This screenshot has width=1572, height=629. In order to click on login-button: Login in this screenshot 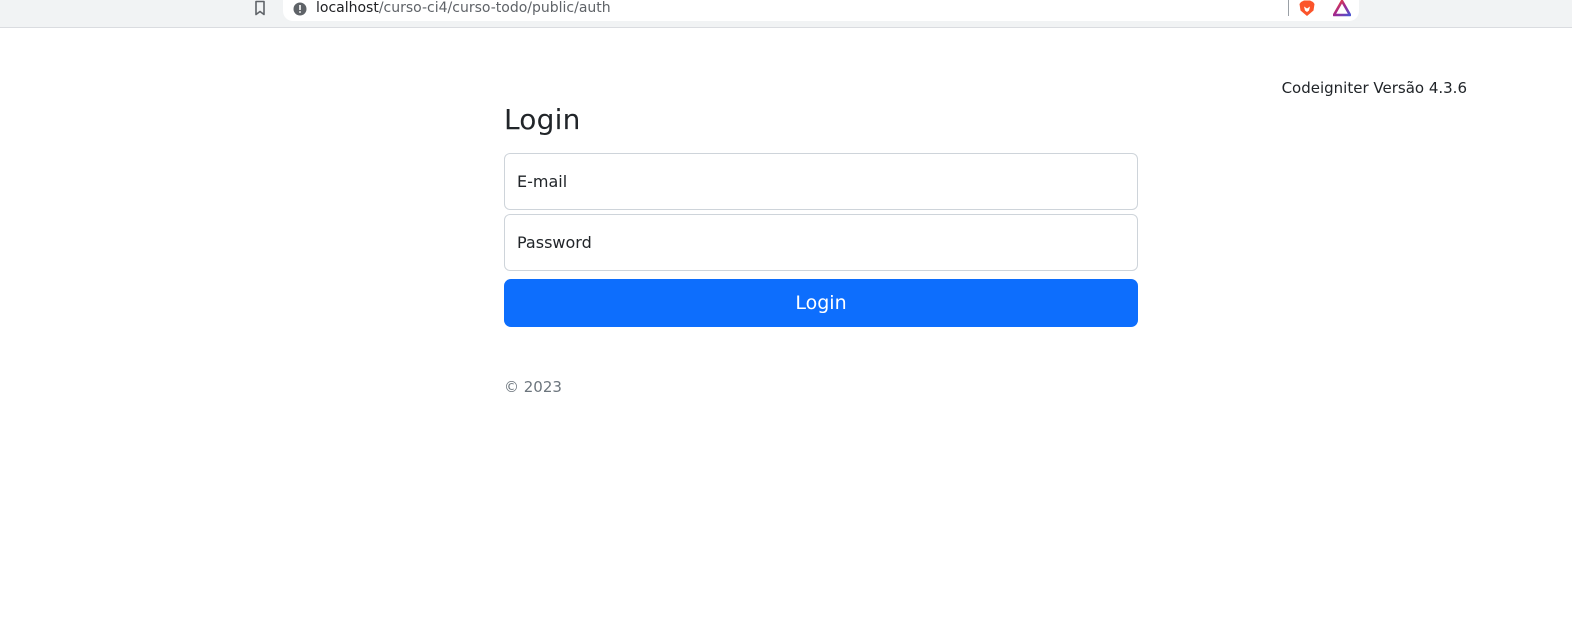, I will do `click(821, 303)`.